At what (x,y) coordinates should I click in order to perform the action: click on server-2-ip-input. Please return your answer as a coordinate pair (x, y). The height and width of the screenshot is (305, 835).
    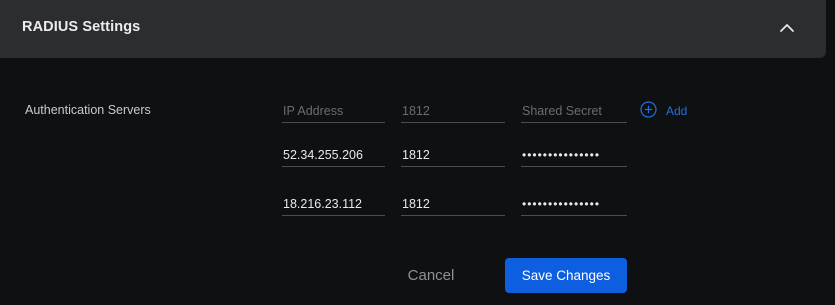
    Looking at the image, I should click on (333, 204).